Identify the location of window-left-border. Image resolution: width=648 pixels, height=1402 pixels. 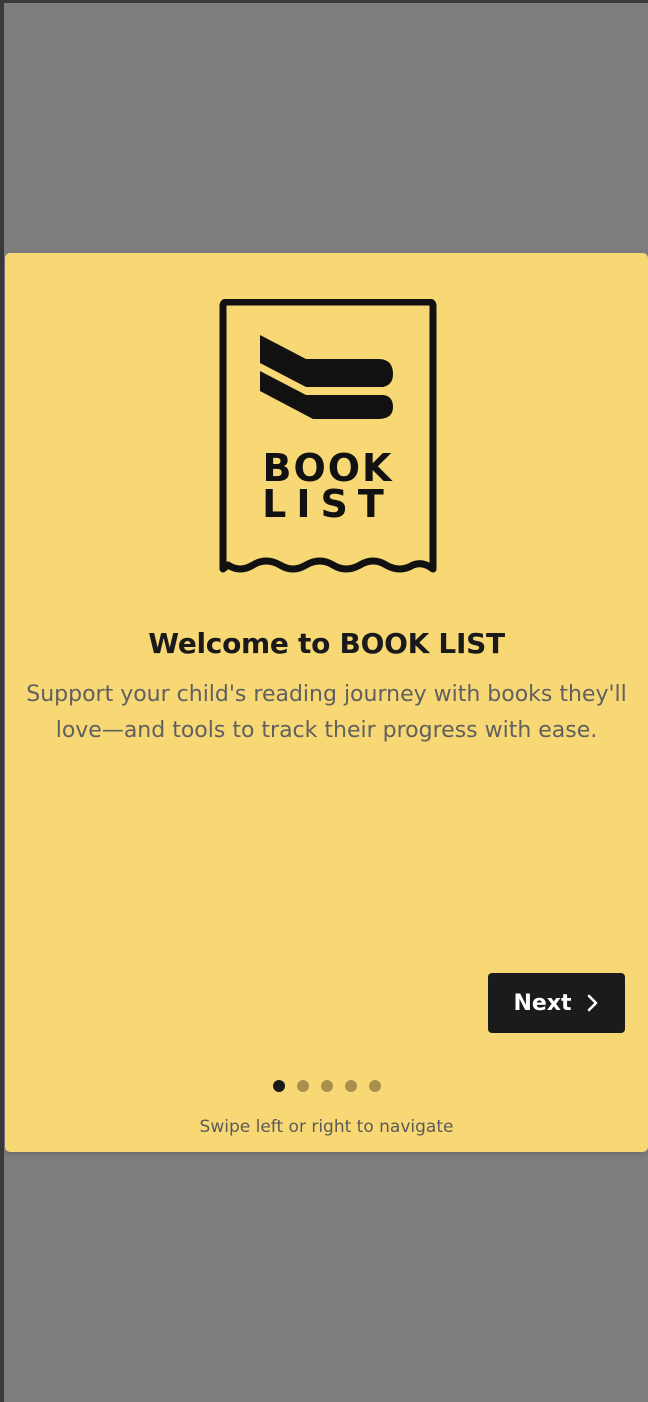
(2, 701).